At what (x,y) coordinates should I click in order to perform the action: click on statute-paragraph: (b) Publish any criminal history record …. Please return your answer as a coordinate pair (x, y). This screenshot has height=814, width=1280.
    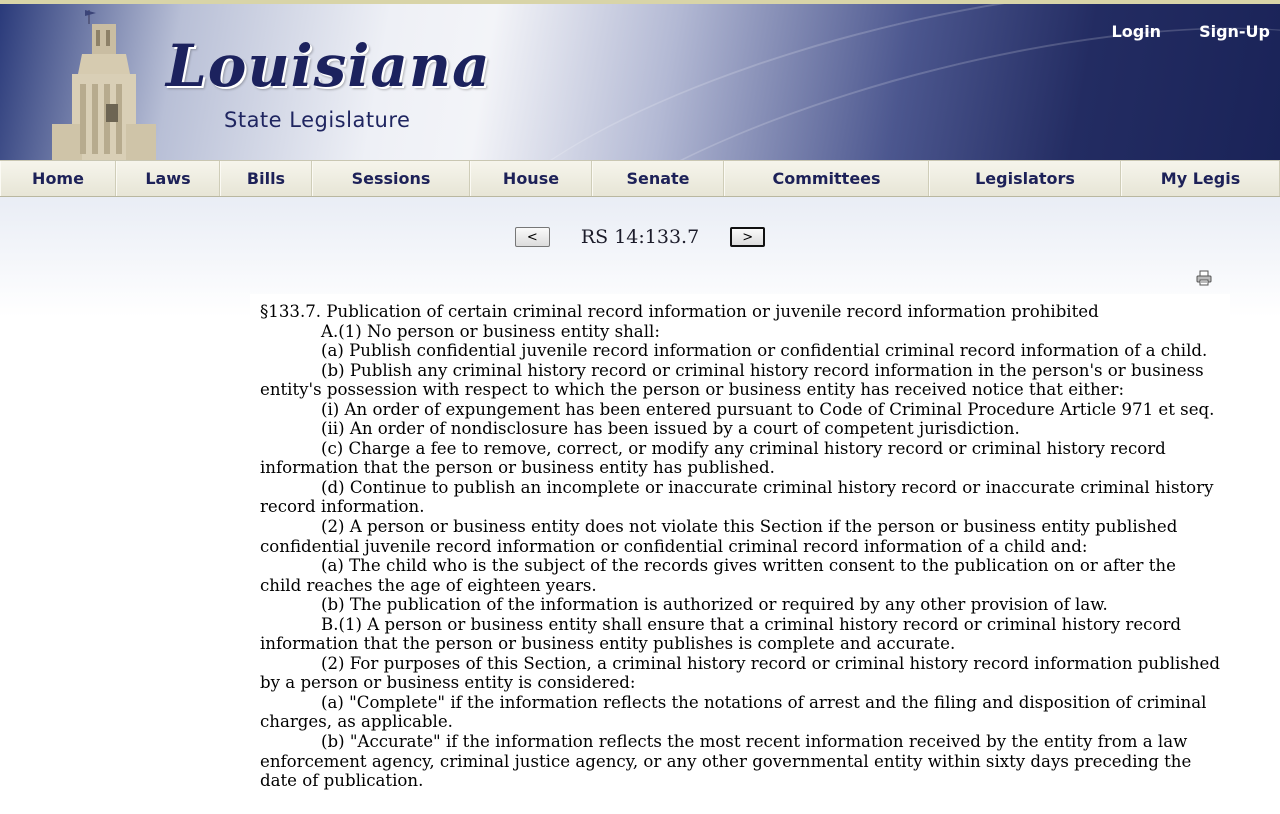
    Looking at the image, I should click on (732, 380).